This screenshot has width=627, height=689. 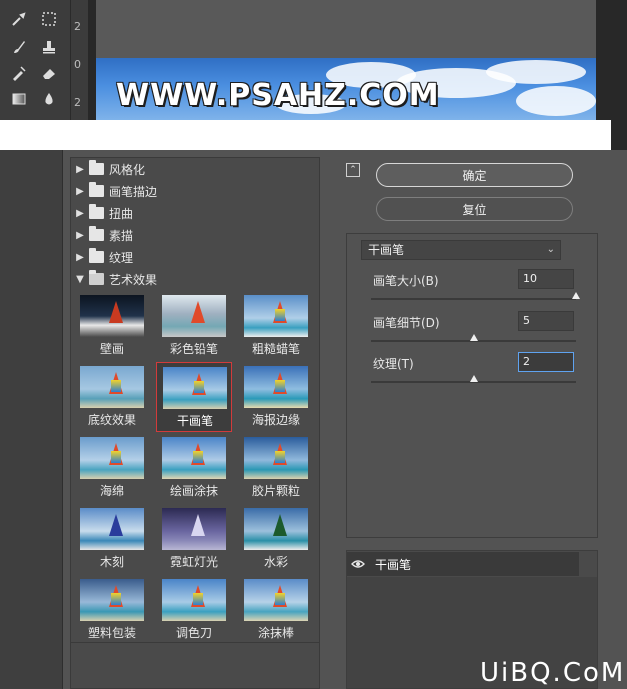 I want to click on thumb-colored-pencil: 彩色铅笔, so click(x=194, y=326).